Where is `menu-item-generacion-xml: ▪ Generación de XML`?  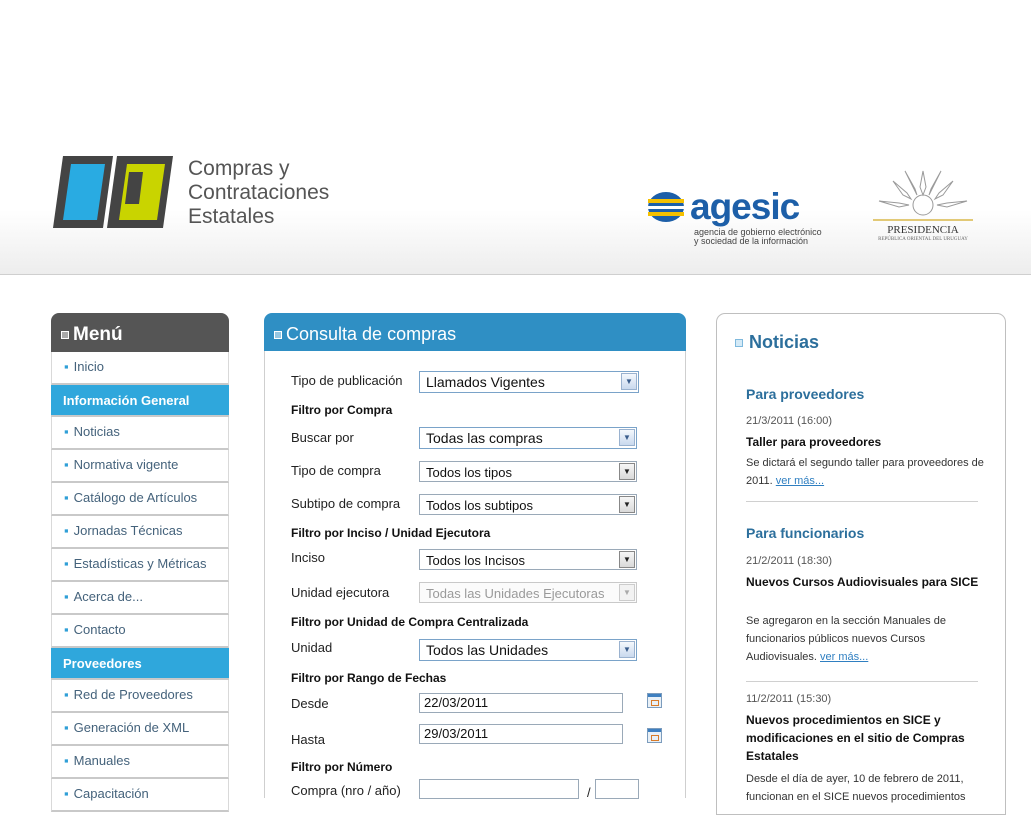 menu-item-generacion-xml: ▪ Generación de XML is located at coordinates (140, 729).